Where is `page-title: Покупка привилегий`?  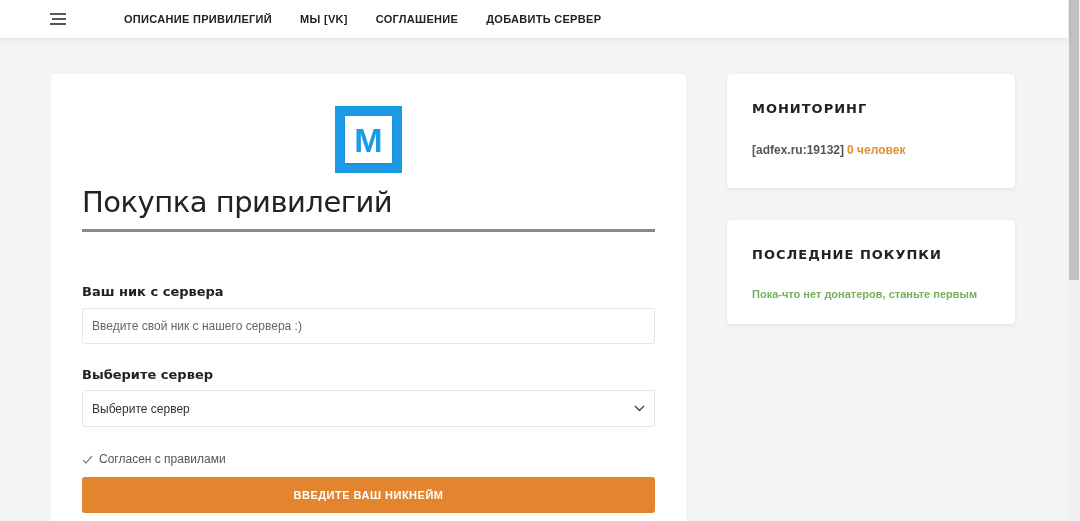
page-title: Покупка привилегий is located at coordinates (238, 202).